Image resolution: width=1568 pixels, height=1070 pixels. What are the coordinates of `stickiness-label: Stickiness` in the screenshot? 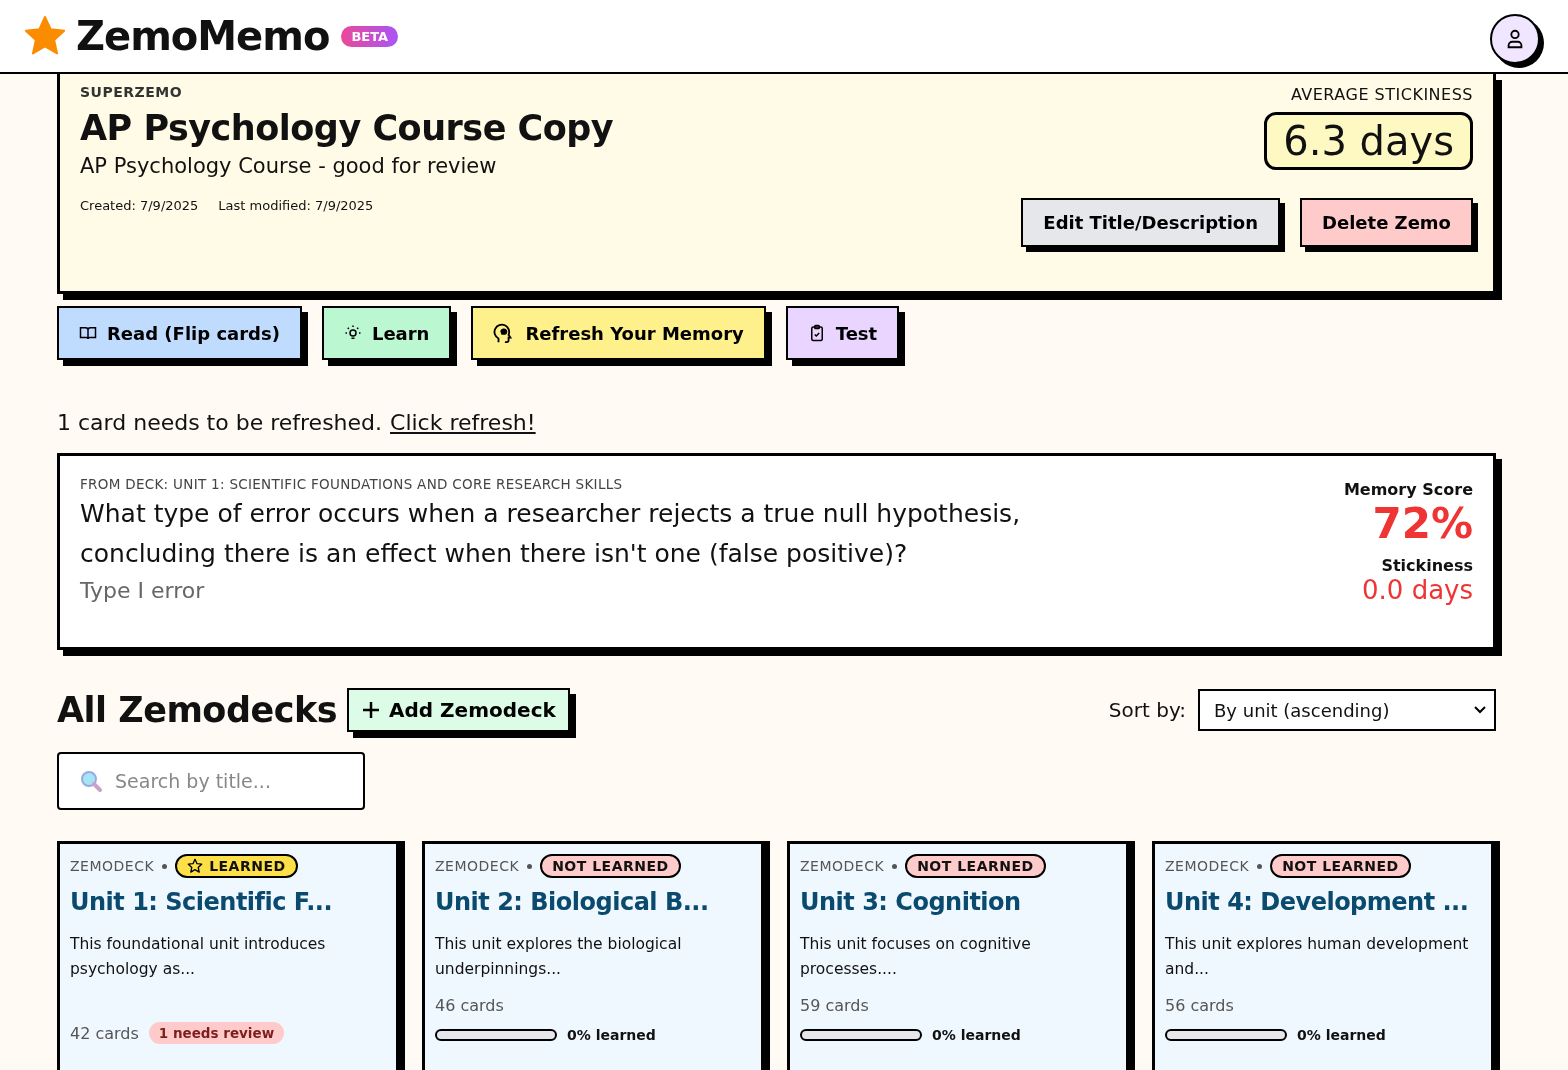 It's located at (1427, 565).